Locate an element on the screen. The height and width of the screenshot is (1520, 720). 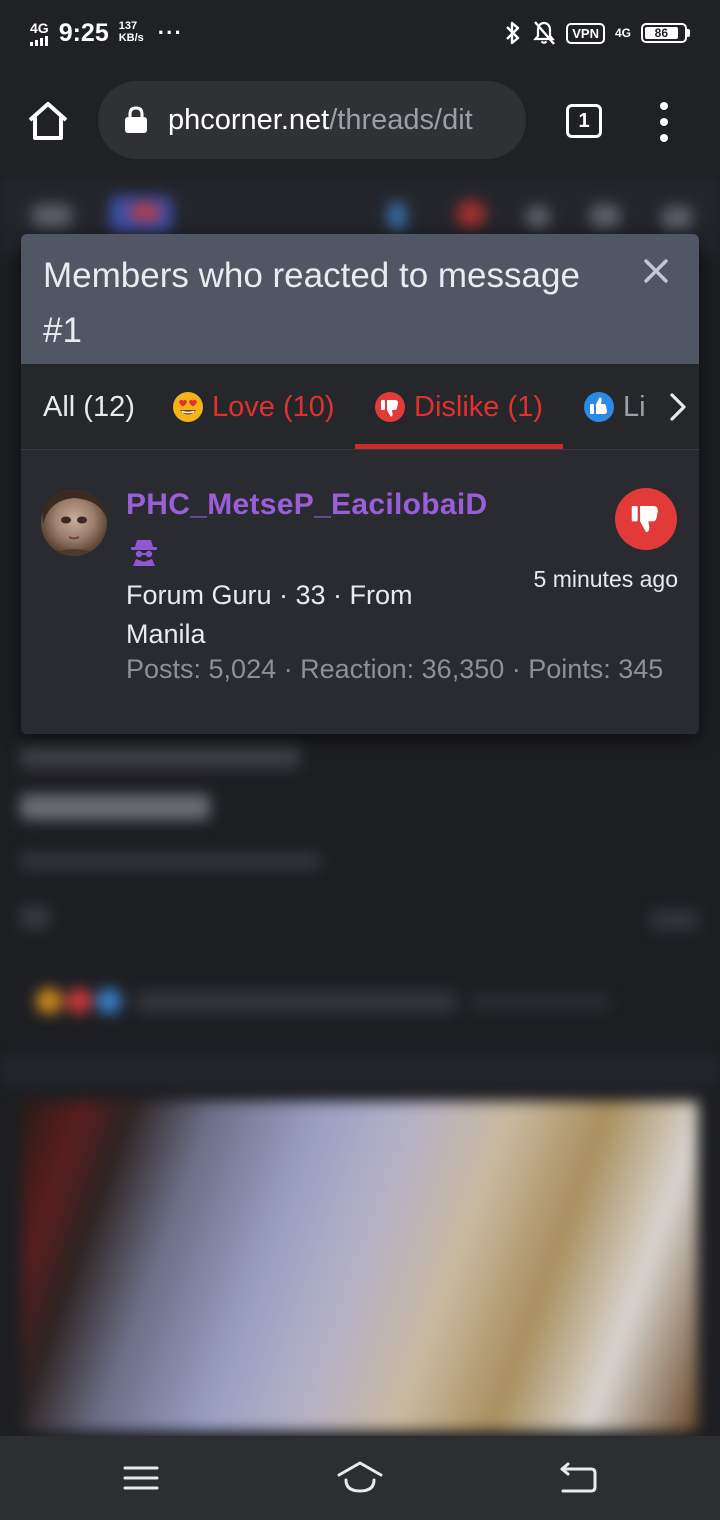
member-name-link: PHC_MetseP_EacilobaiD is located at coordinates (306, 505).